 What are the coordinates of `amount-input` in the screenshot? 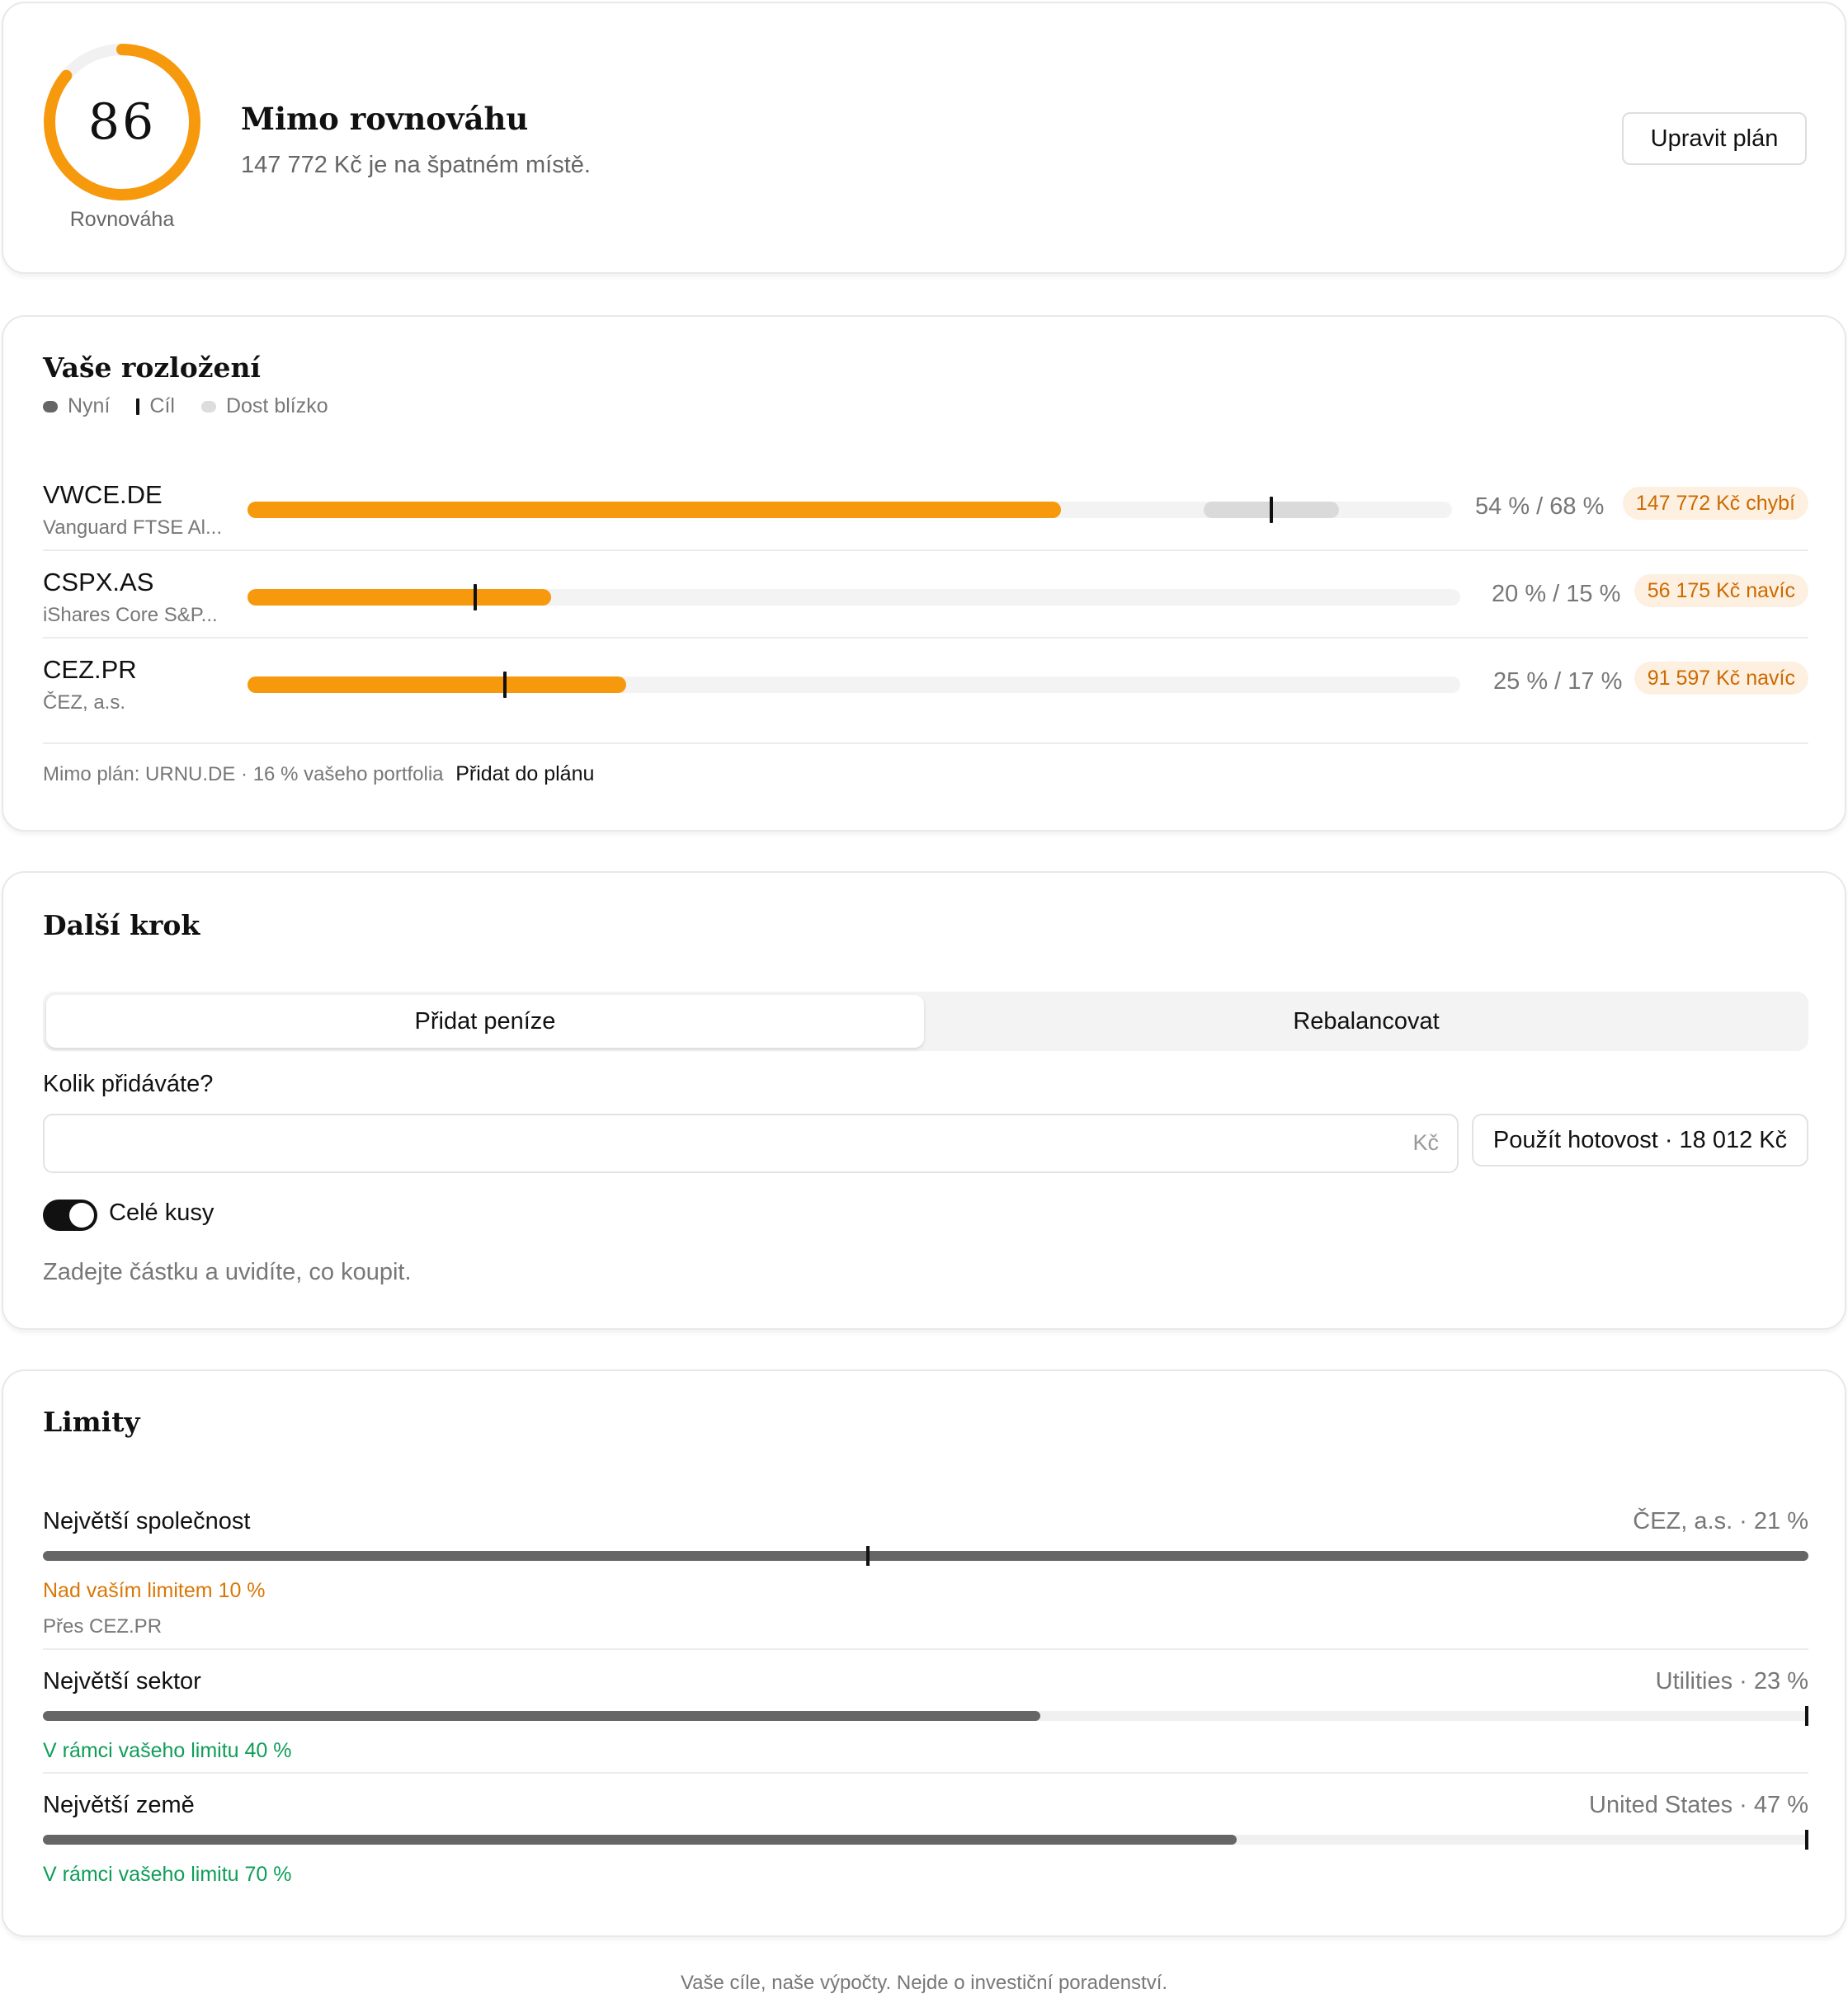 It's located at (713, 1143).